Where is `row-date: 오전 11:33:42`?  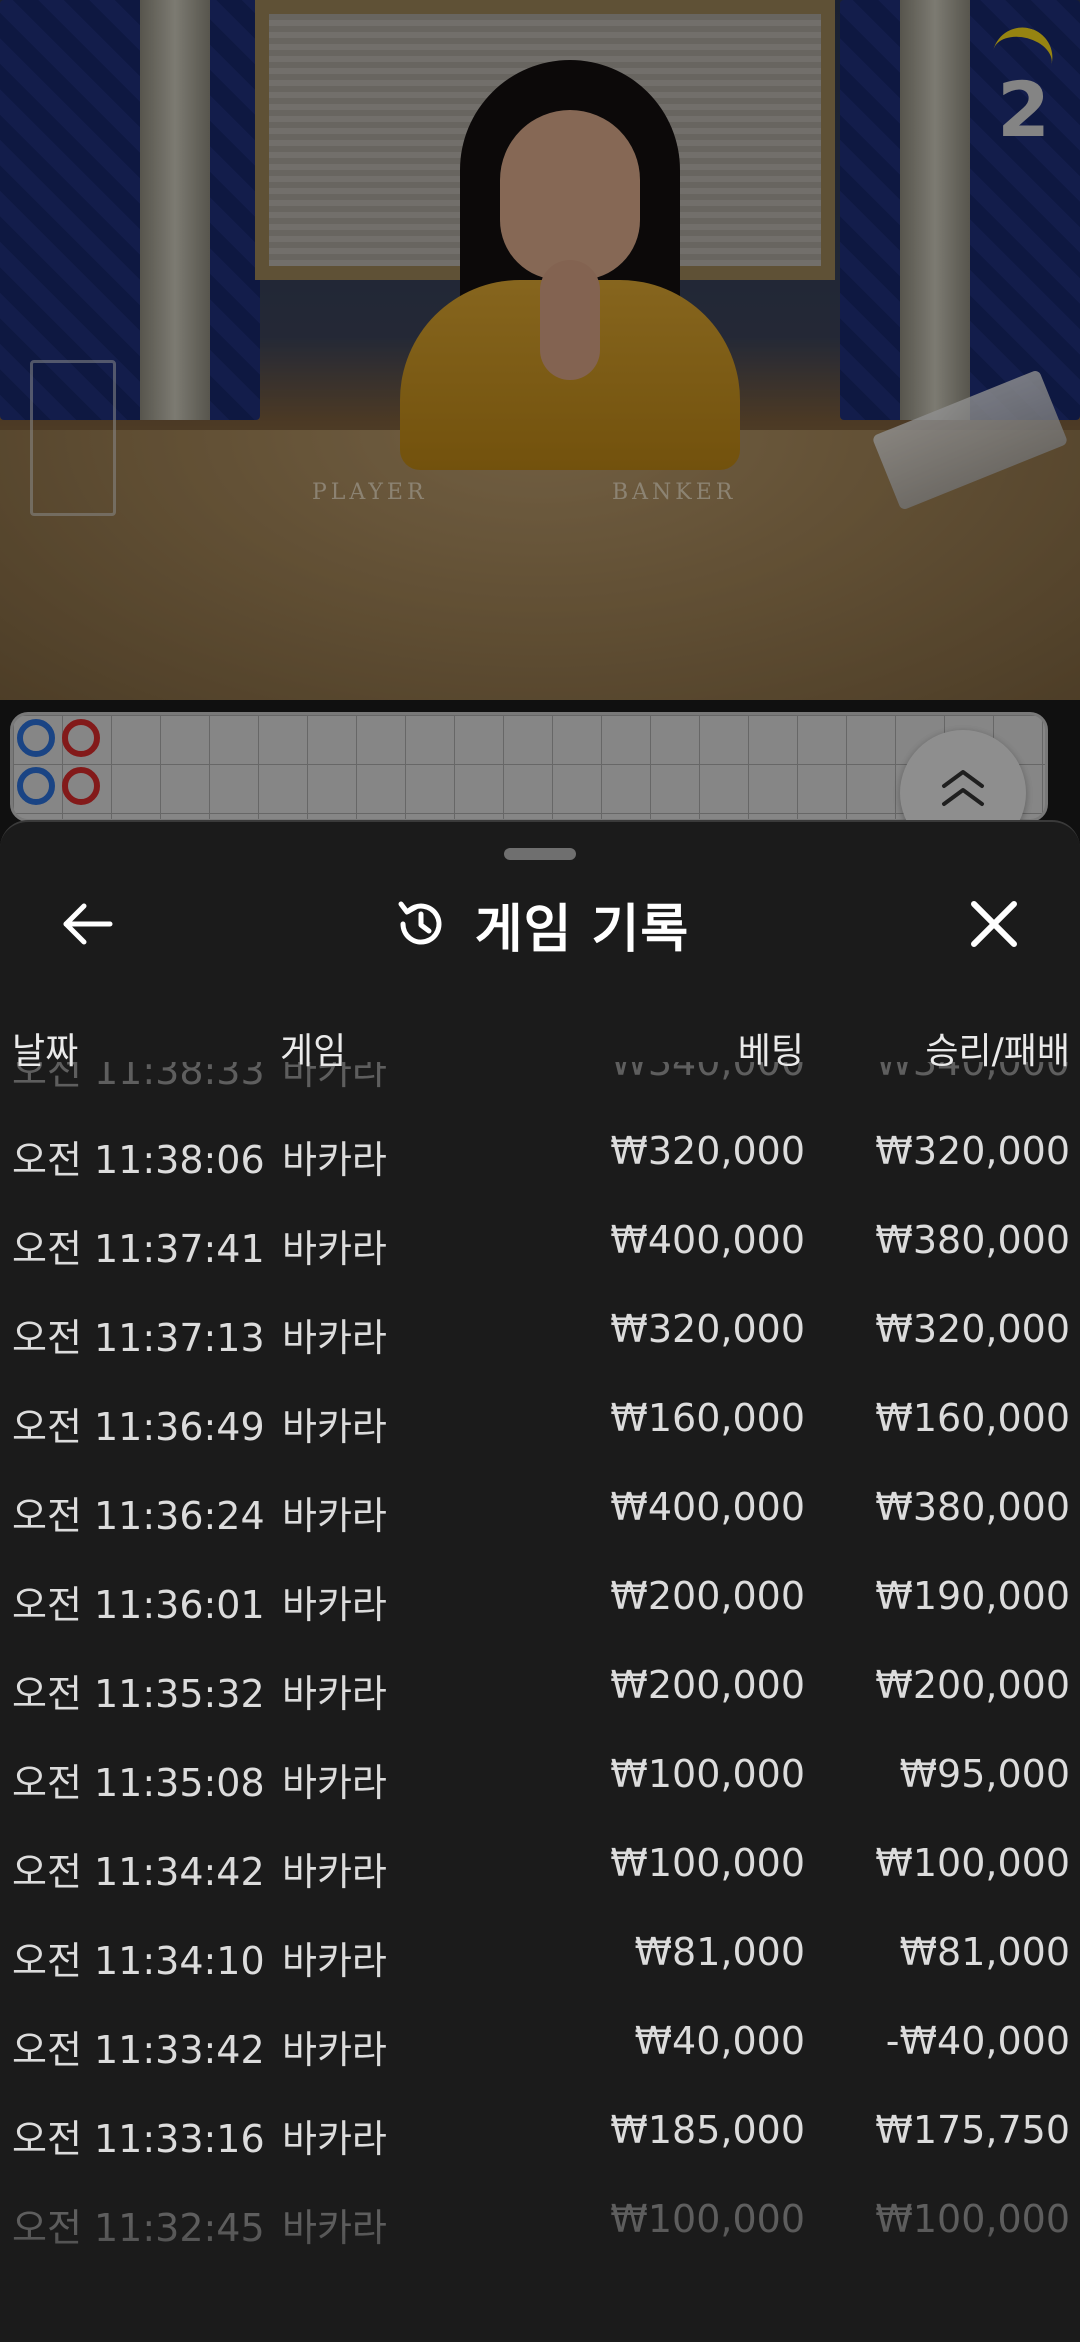
row-date: 오전 11:33:42 is located at coordinates (138, 2050).